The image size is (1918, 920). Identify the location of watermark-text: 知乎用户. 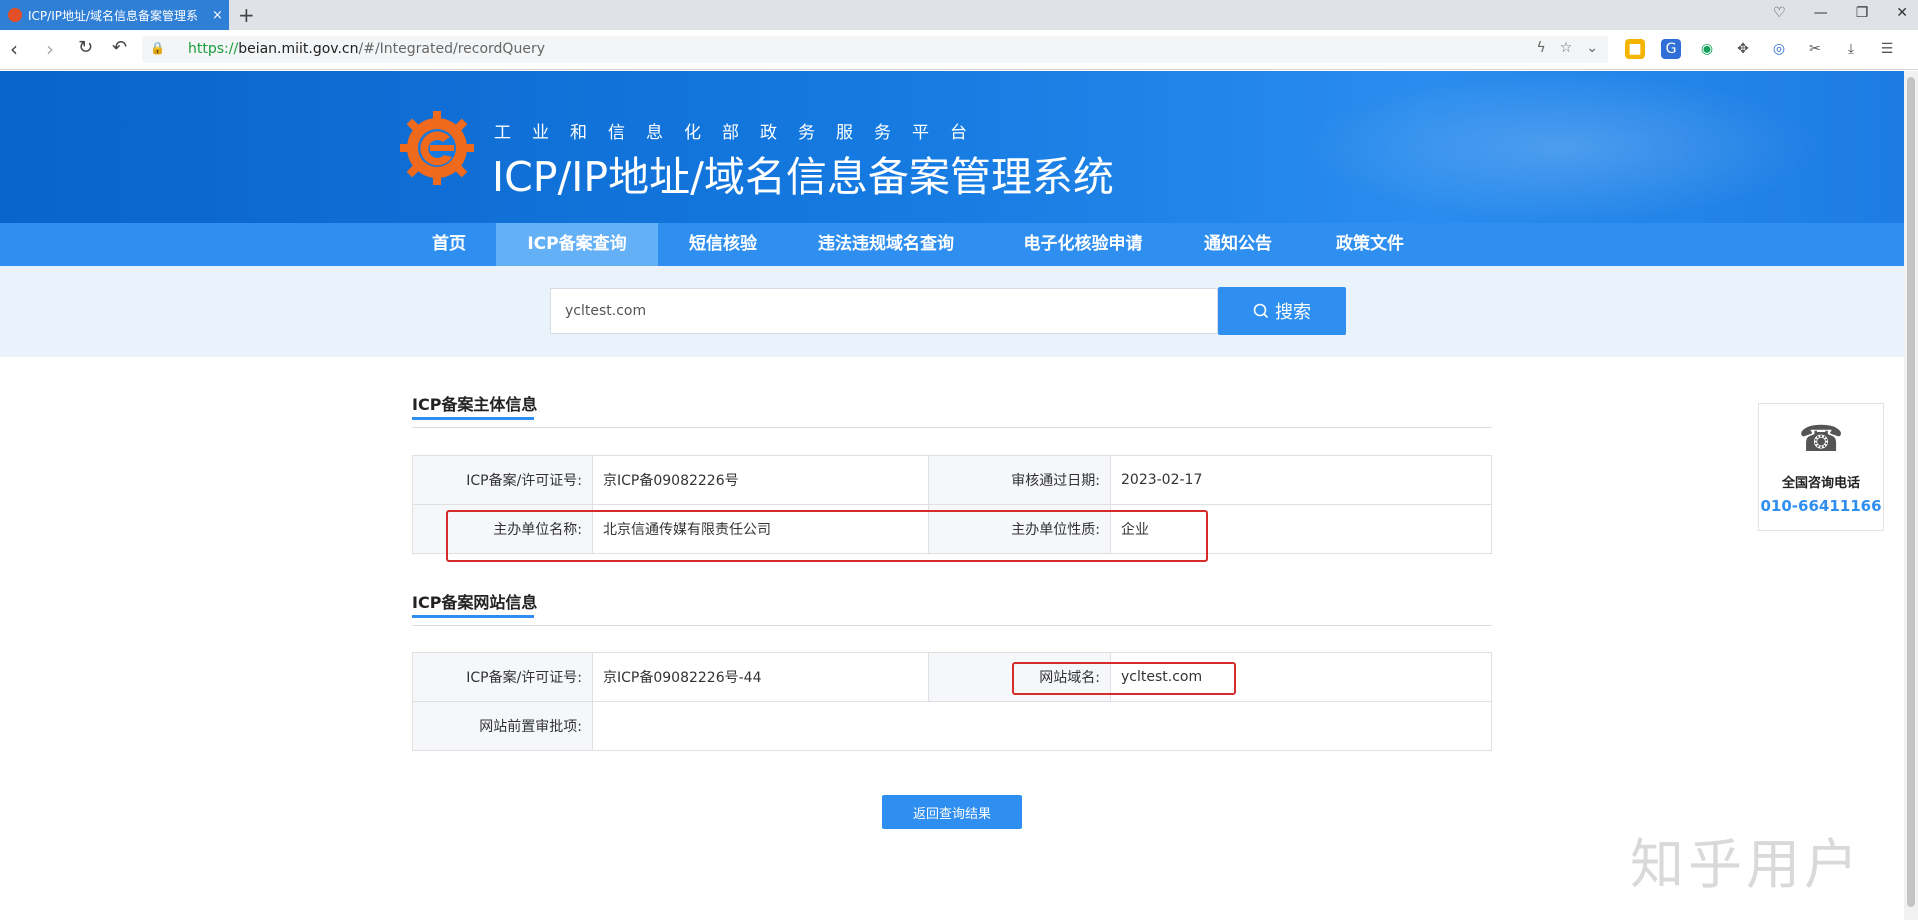
(1746, 864).